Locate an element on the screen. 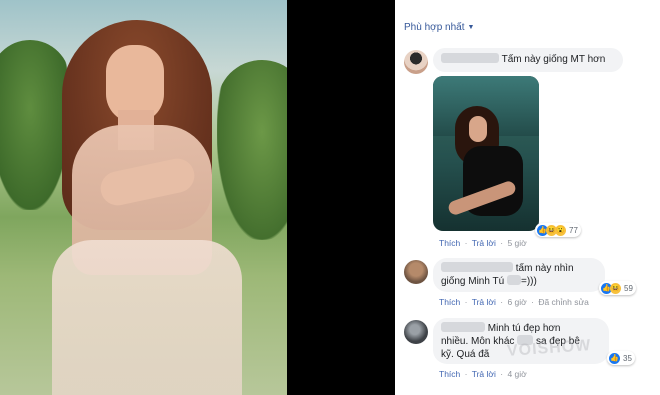 The image size is (660, 395). comment-text: tấm này nhìn is located at coordinates (544, 268).